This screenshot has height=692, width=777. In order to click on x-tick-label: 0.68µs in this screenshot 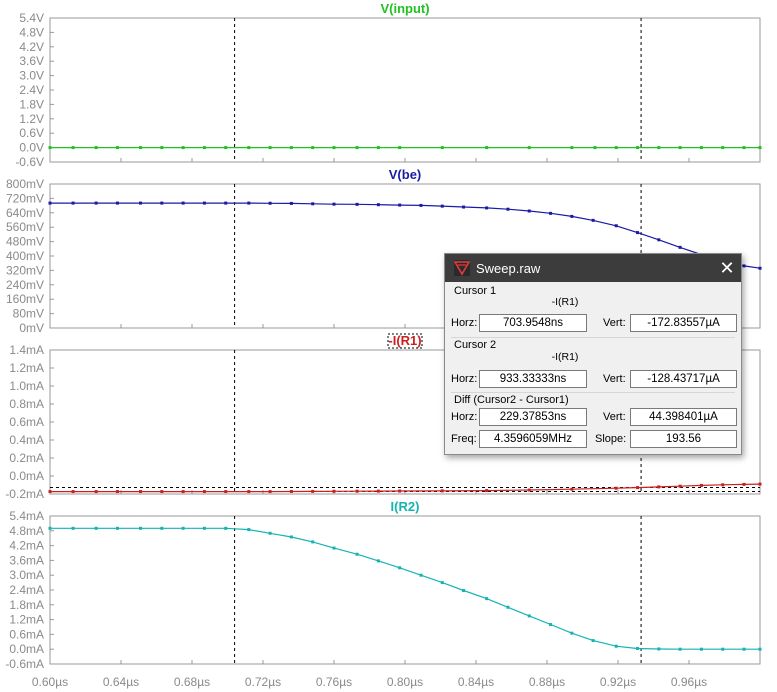, I will do `click(192, 682)`.